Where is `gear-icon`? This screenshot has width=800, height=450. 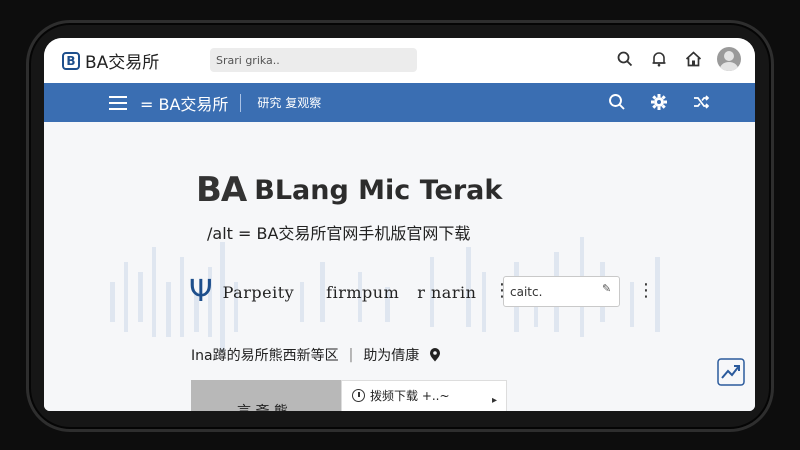 gear-icon is located at coordinates (659, 102).